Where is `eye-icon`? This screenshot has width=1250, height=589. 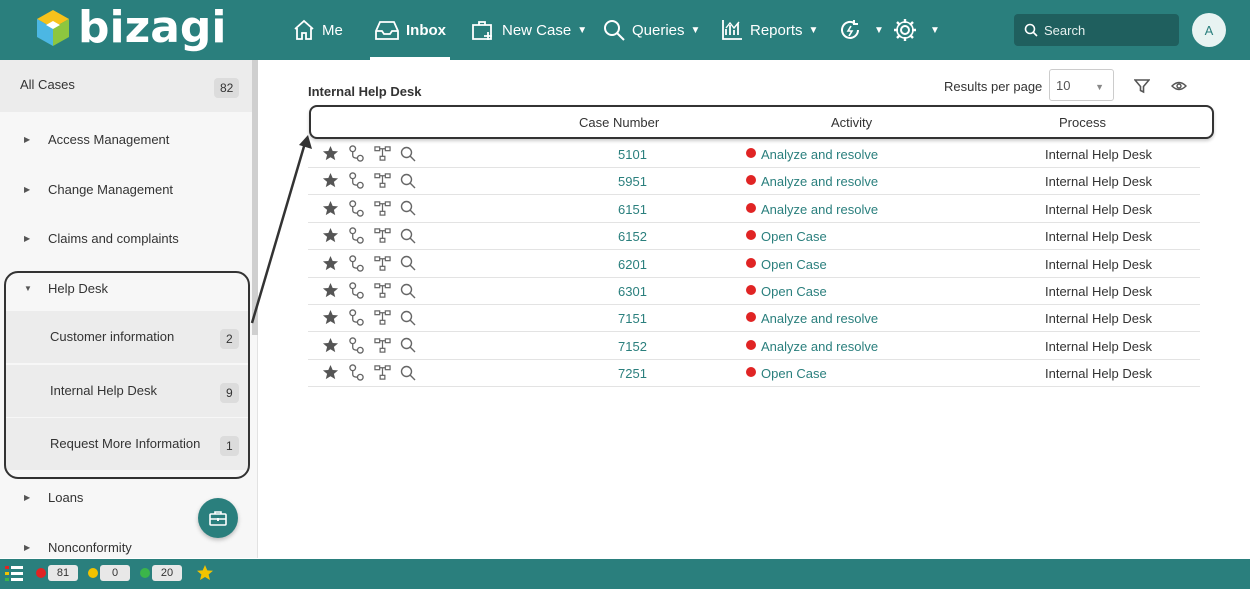 eye-icon is located at coordinates (1179, 86).